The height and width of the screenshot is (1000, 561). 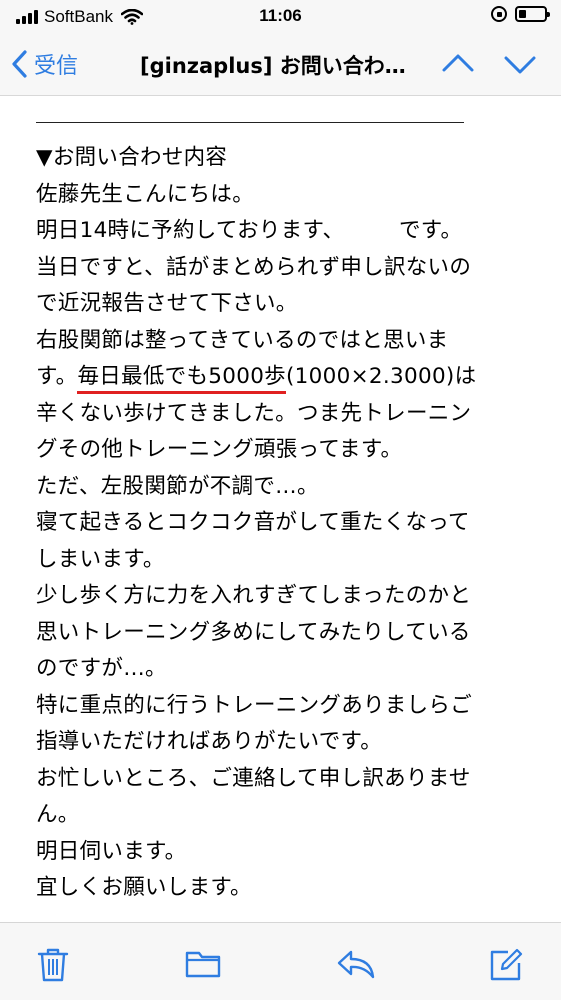 I want to click on message-line: のですが…。, so click(x=101, y=668).